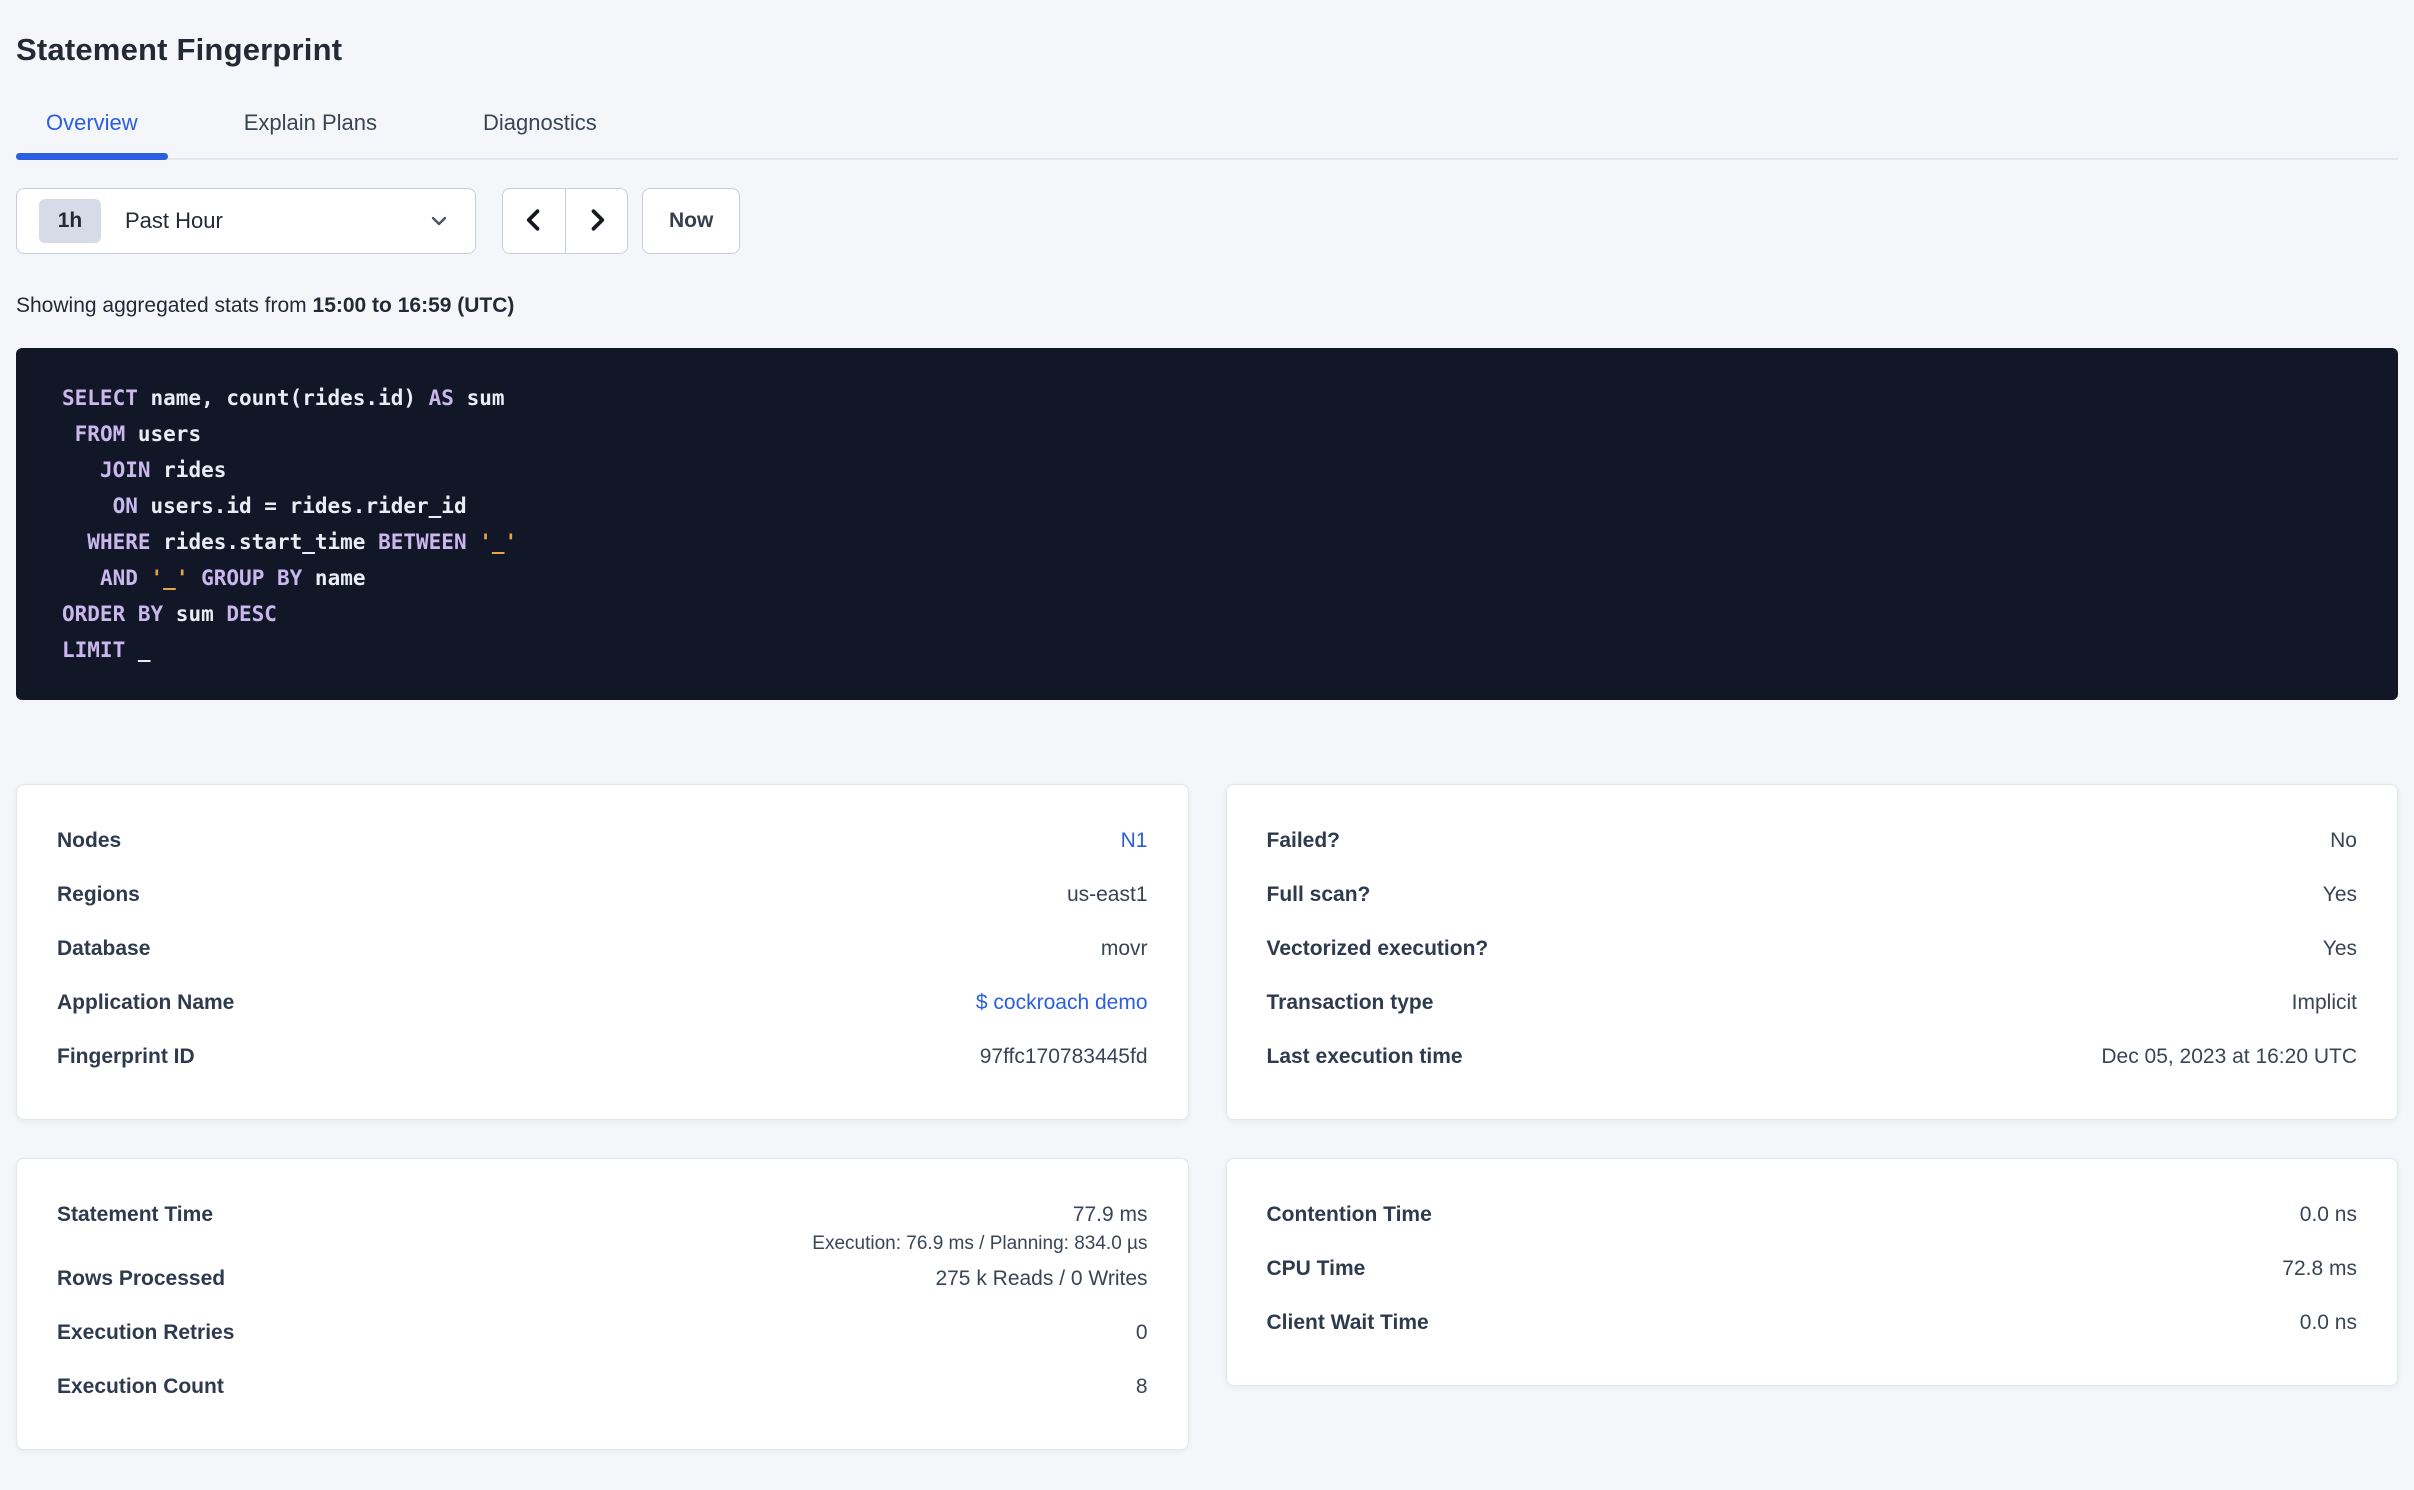 This screenshot has width=2414, height=1490. Describe the element at coordinates (98, 894) in the screenshot. I see `row-label: Regions` at that location.